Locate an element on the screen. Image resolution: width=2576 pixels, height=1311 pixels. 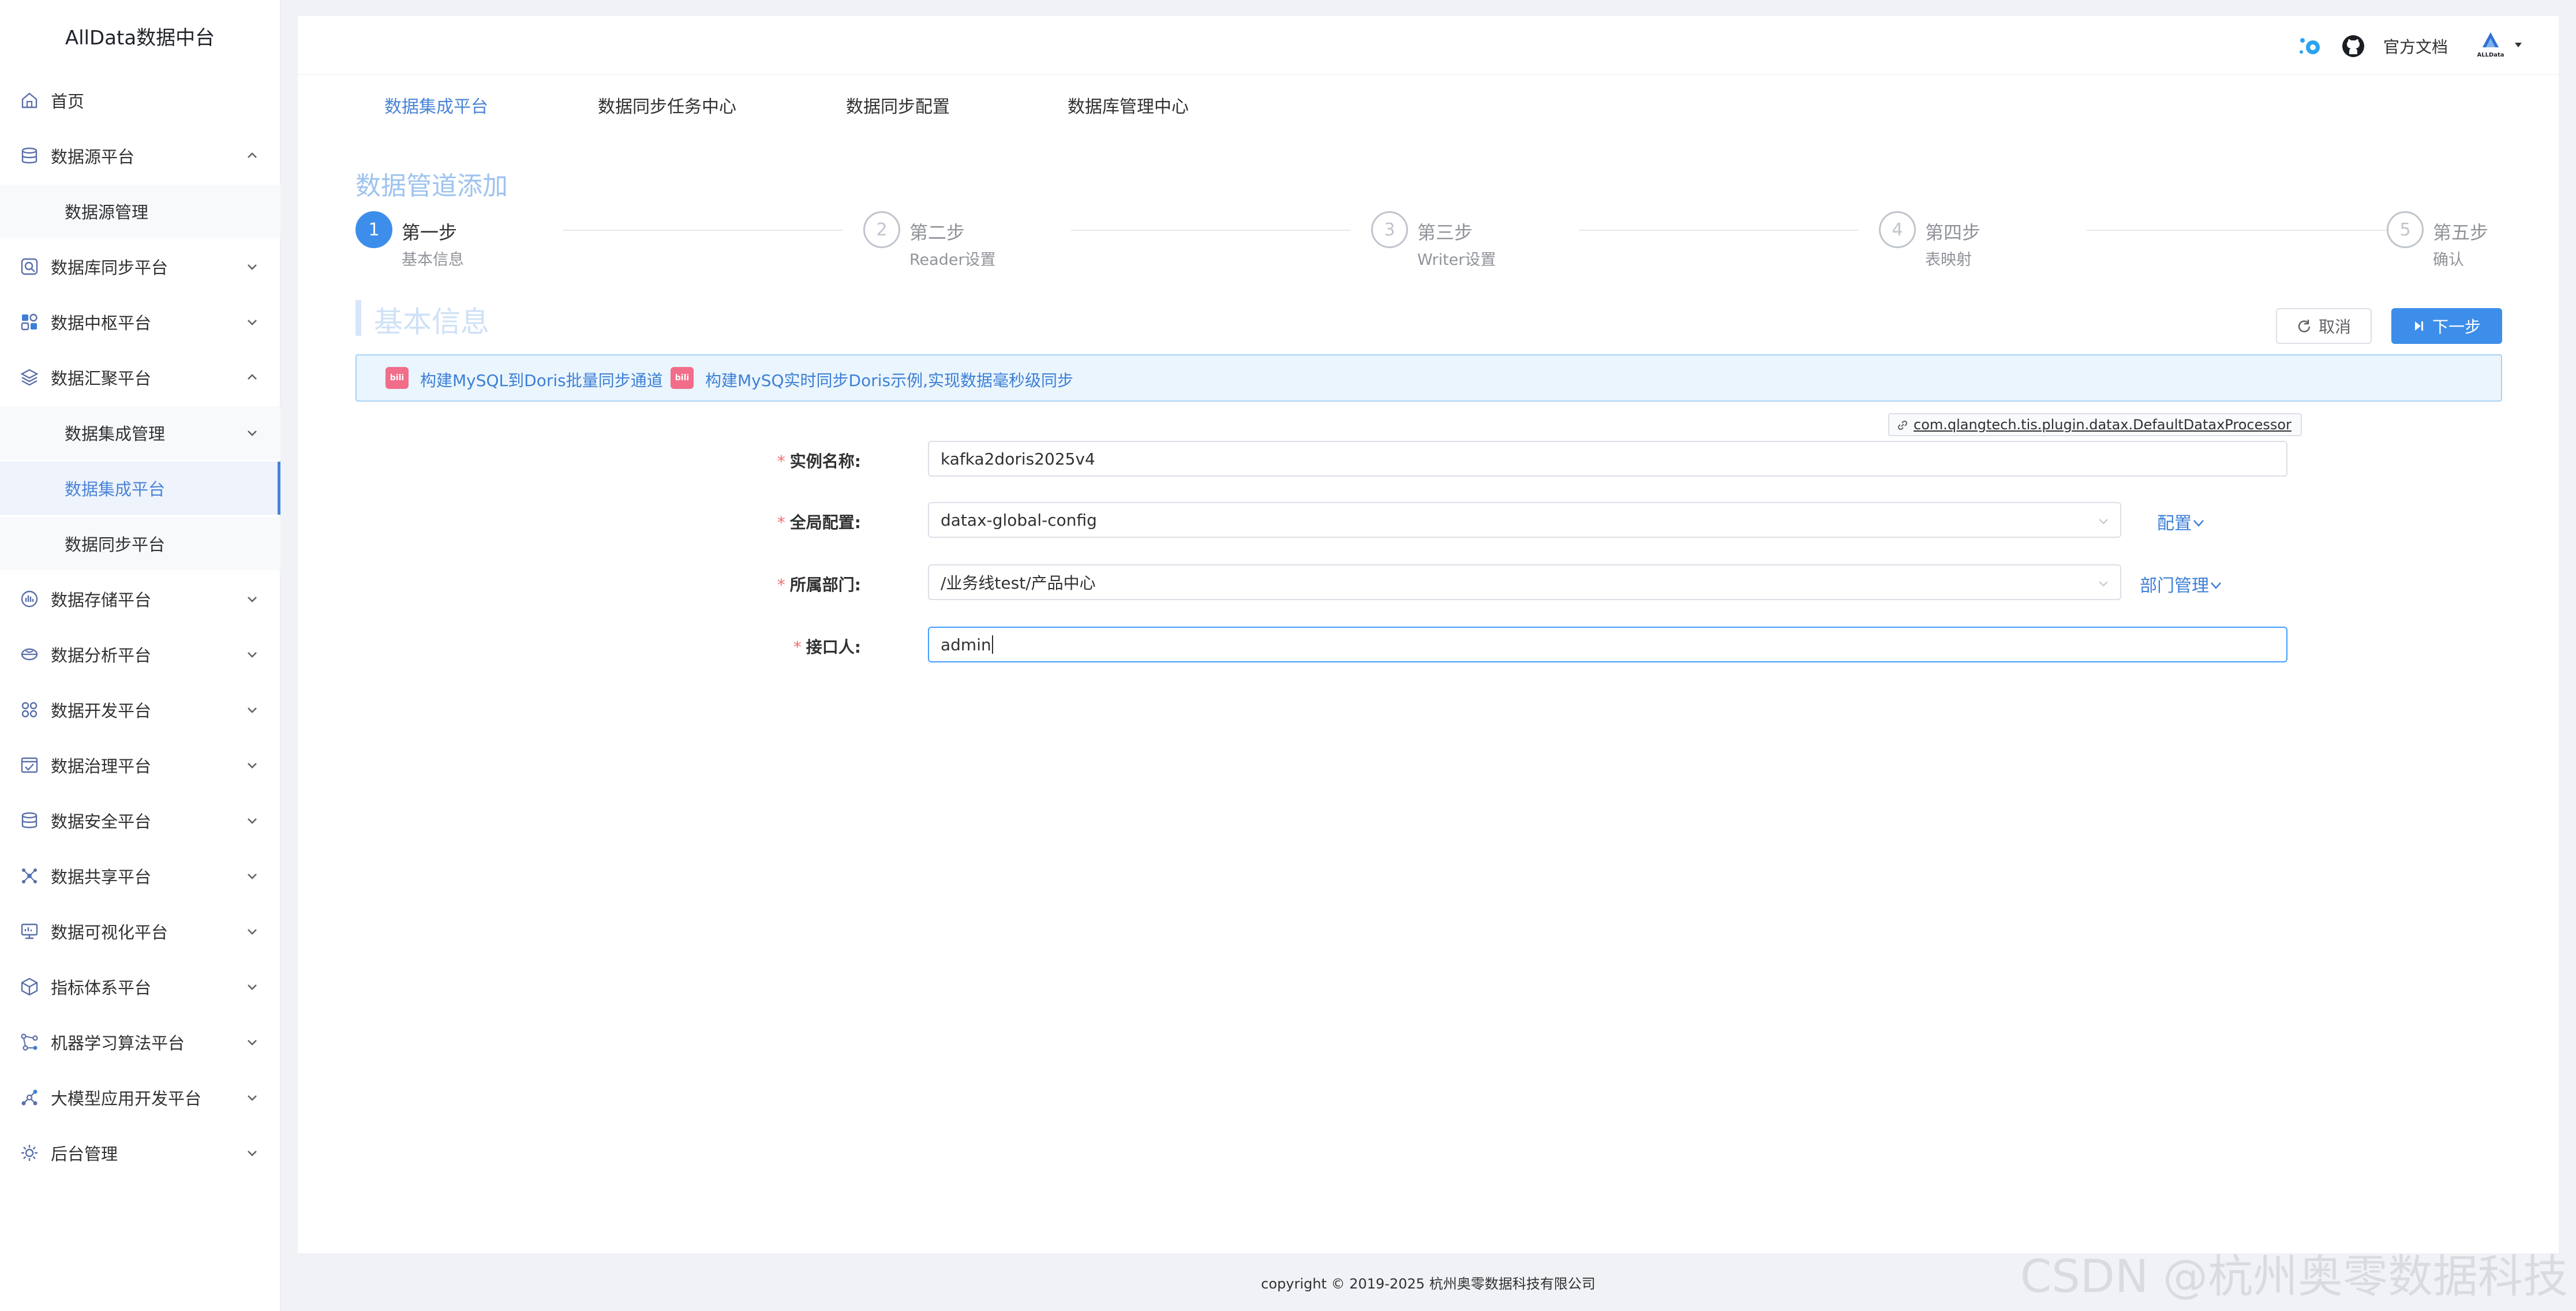
cancel-button: 取消 is located at coordinates (2324, 326).